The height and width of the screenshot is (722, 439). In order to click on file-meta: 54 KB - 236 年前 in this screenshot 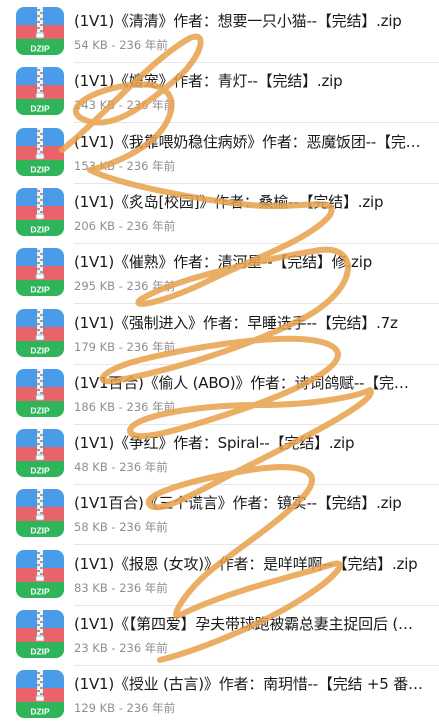, I will do `click(121, 45)`.